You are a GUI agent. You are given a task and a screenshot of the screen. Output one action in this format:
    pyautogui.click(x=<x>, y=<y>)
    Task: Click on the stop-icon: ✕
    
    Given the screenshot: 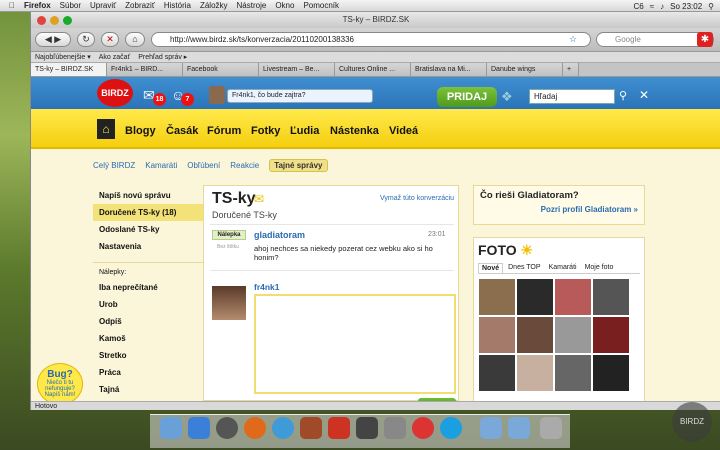 What is the action you would take?
    pyautogui.click(x=110, y=39)
    